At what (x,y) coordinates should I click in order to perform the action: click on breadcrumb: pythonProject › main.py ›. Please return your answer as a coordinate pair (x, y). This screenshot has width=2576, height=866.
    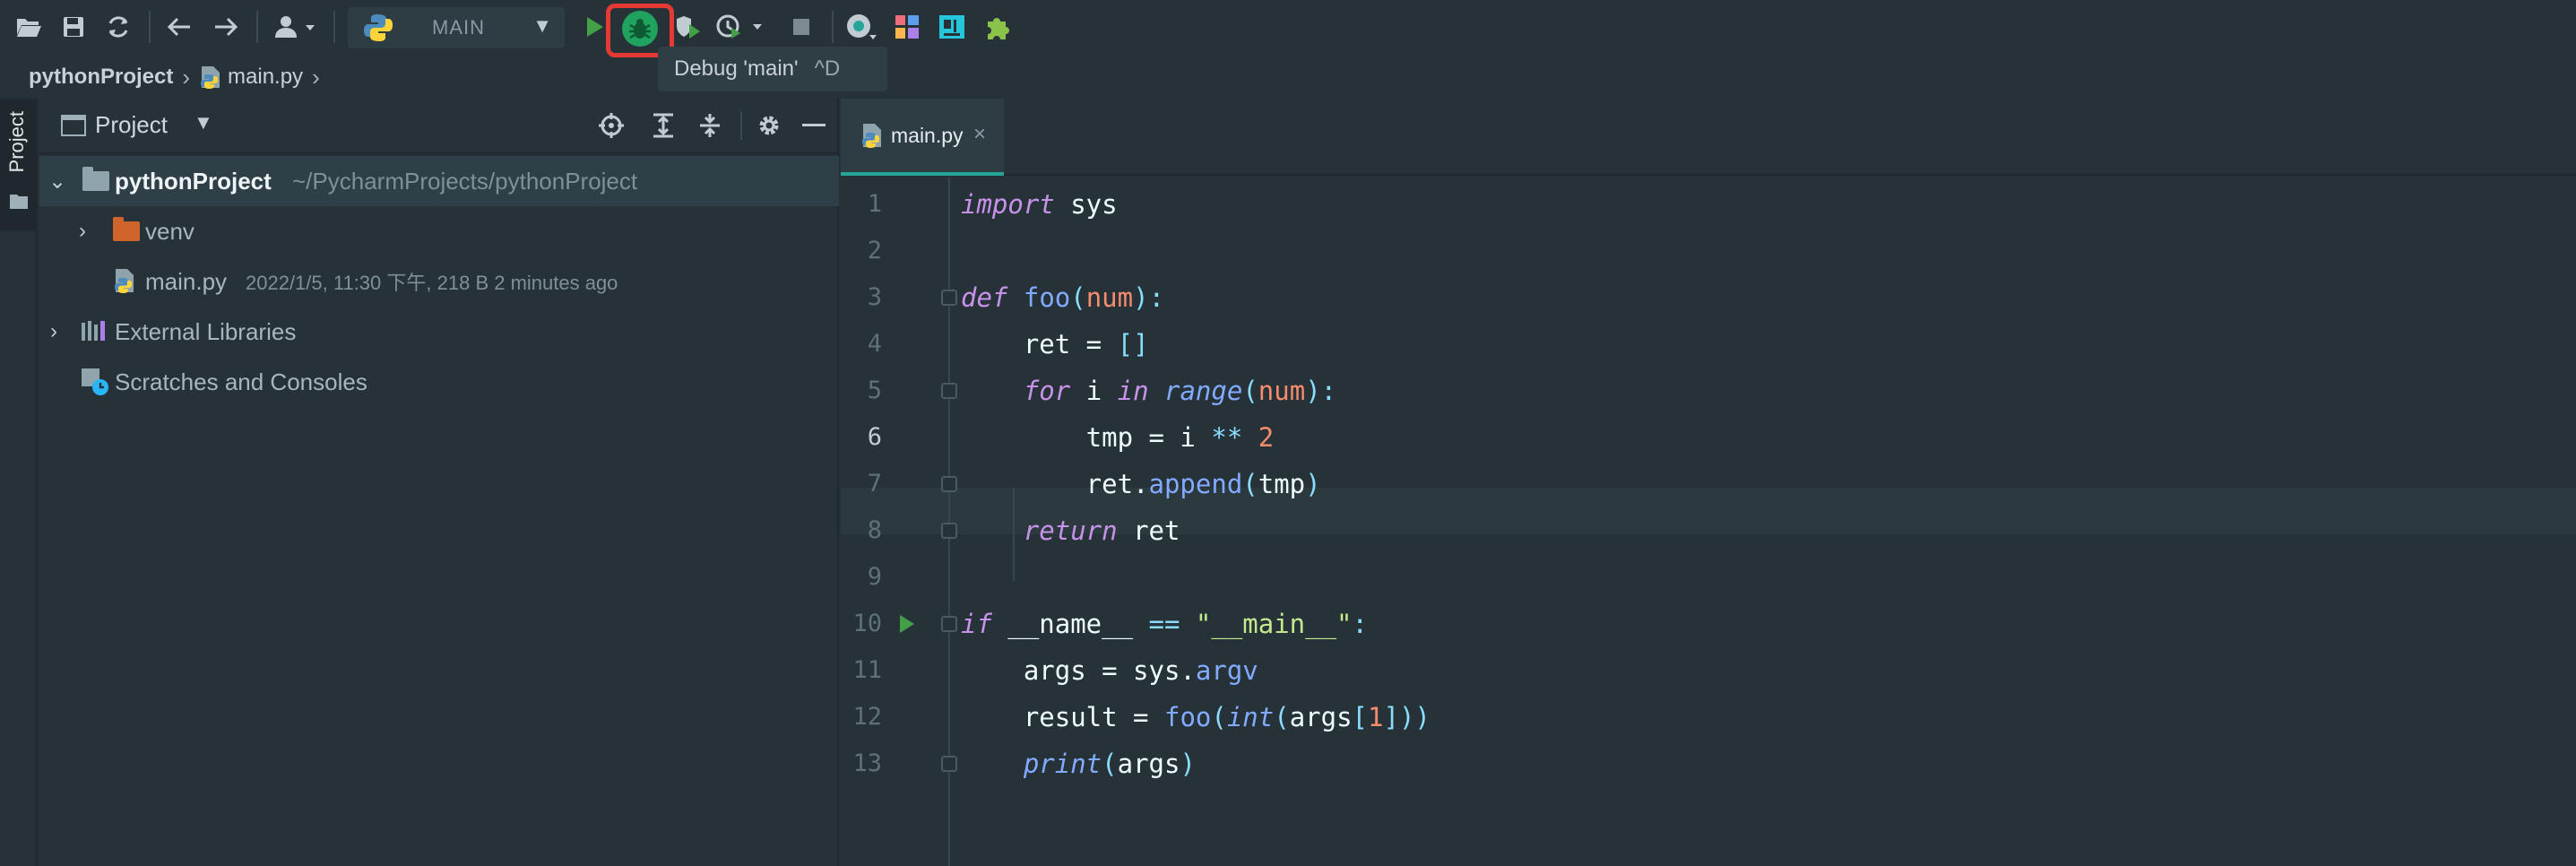
    Looking at the image, I should click on (327, 77).